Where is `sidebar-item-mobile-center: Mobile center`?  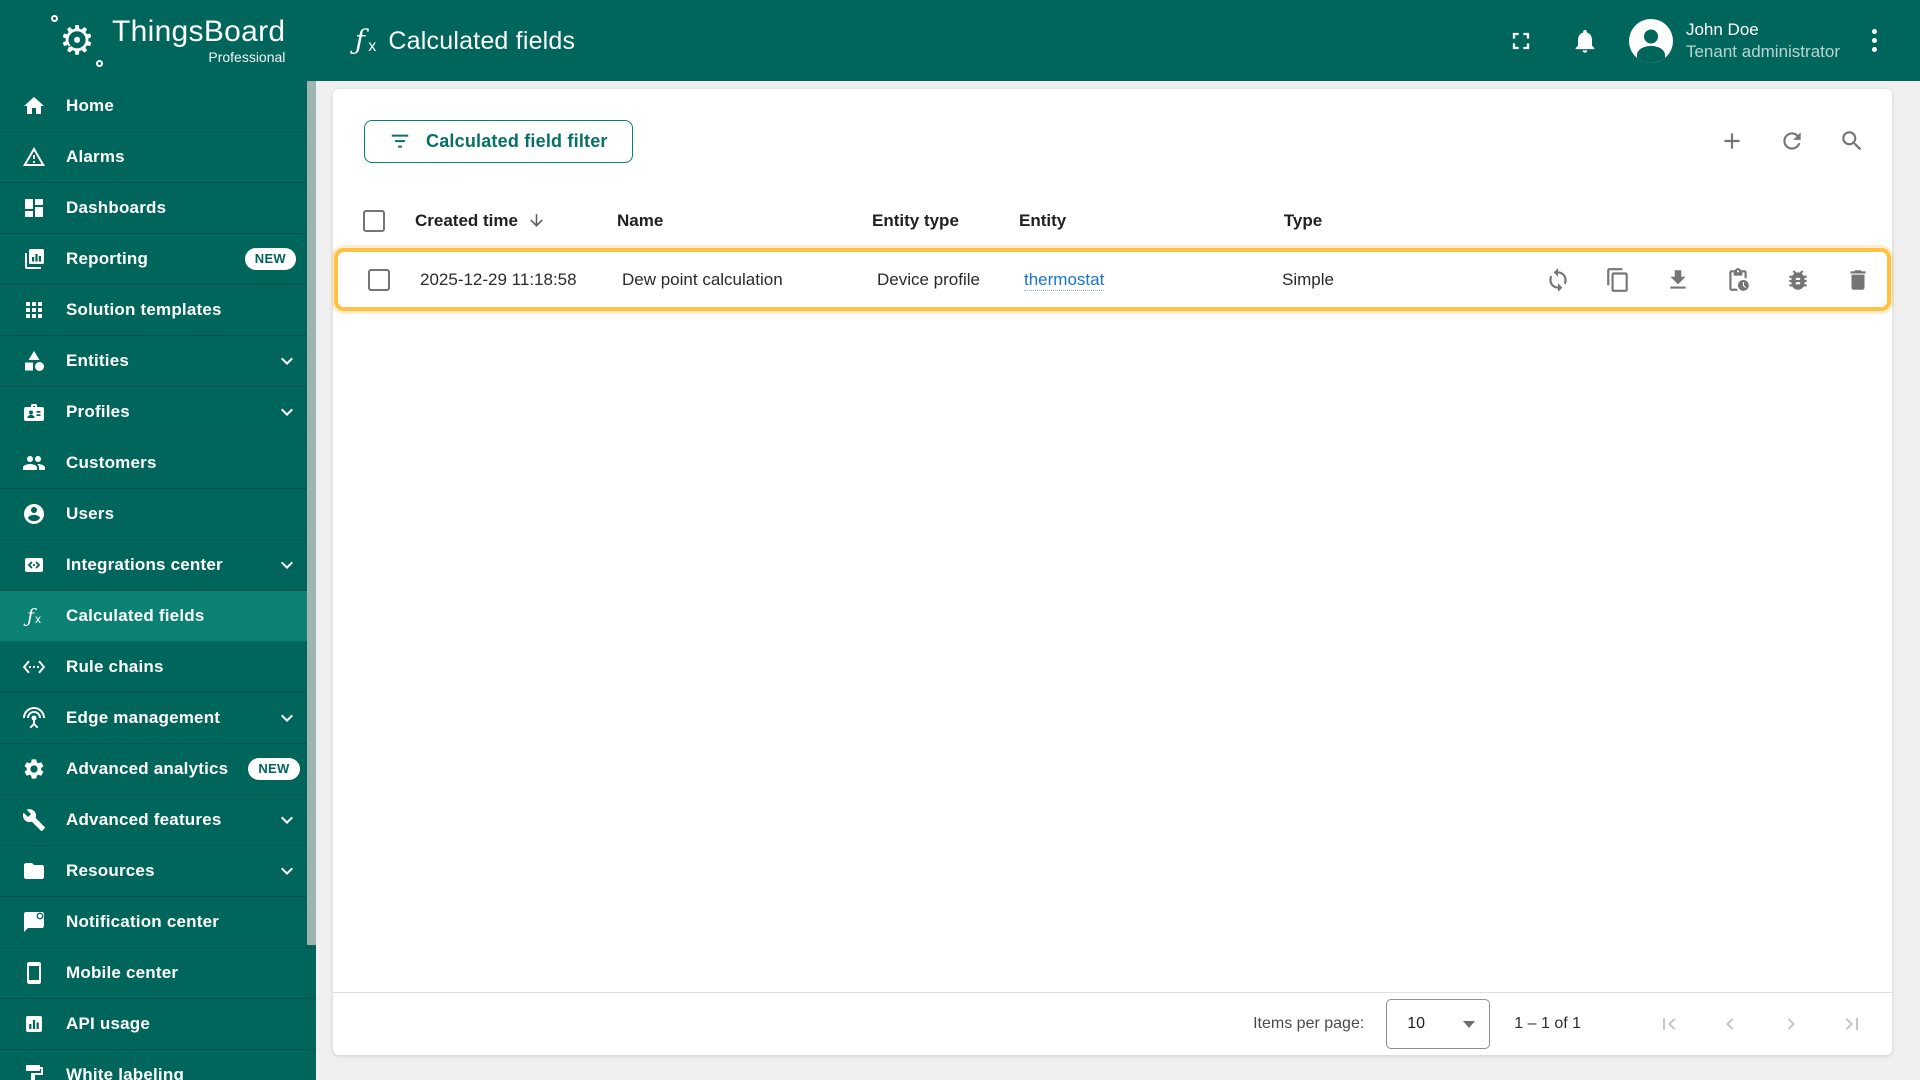
sidebar-item-mobile-center: Mobile center is located at coordinates (158, 973).